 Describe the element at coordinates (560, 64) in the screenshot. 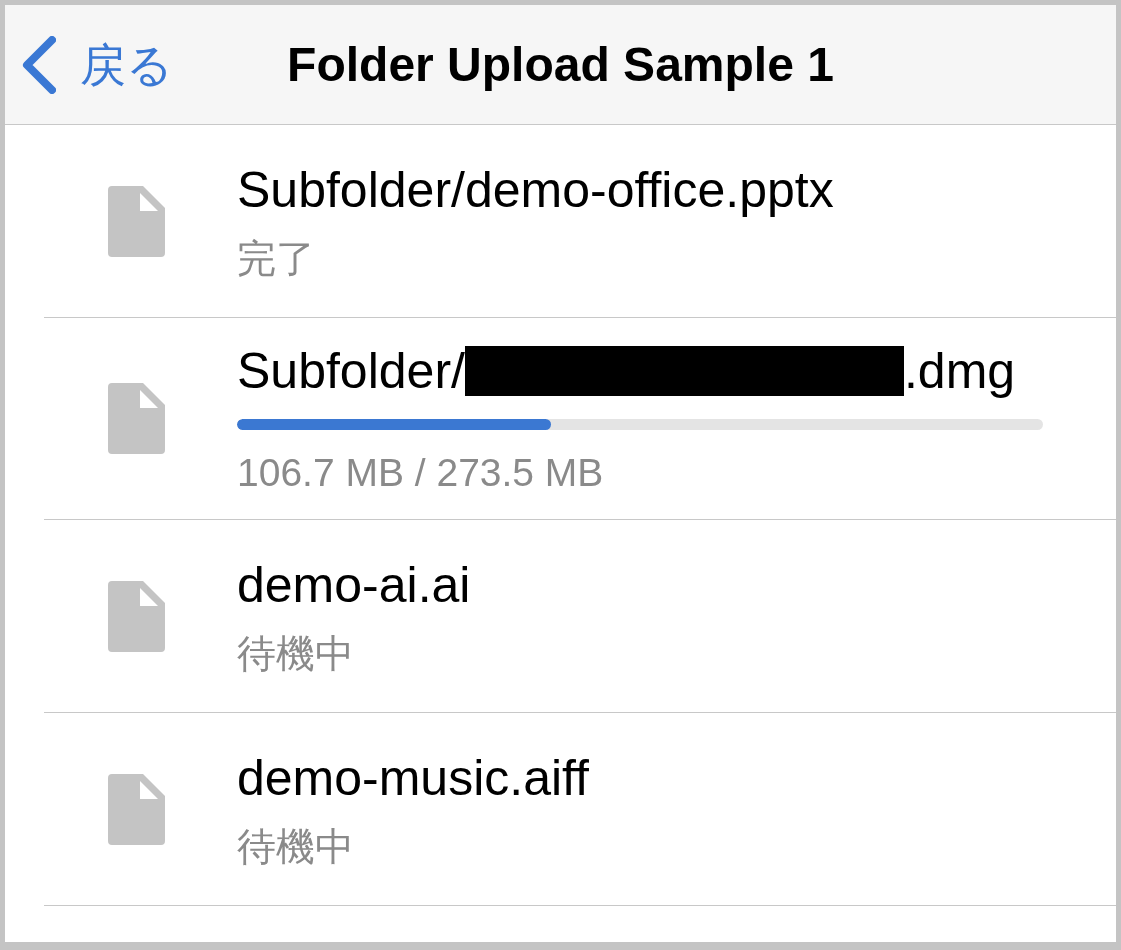

I see `screen-title: Folder Upload Sample 1` at that location.